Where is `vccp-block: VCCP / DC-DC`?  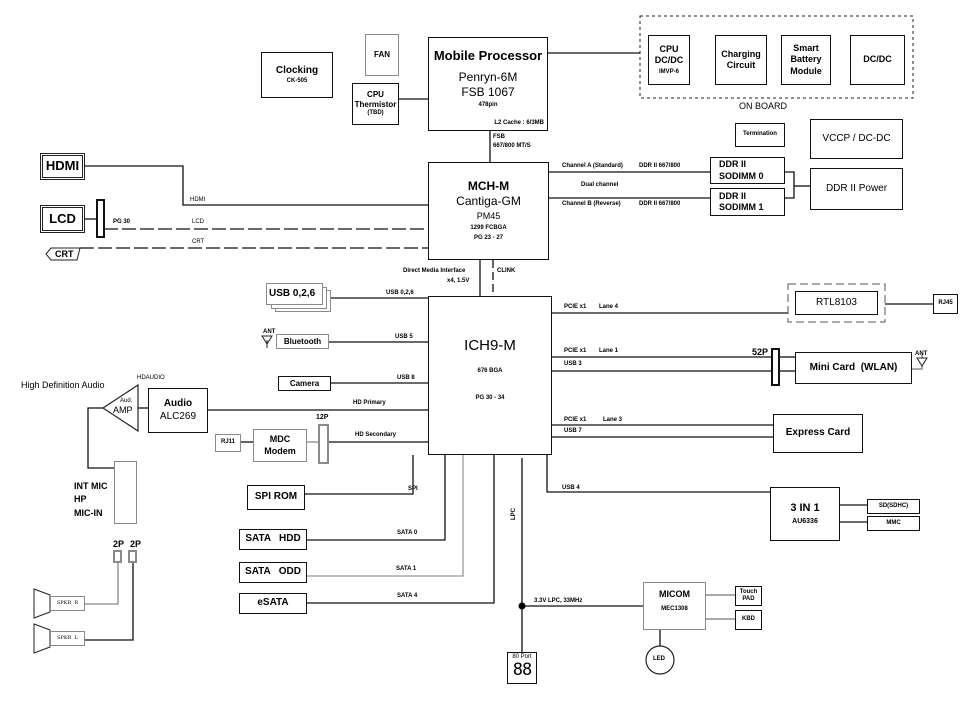 vccp-block: VCCP / DC-DC is located at coordinates (856, 139).